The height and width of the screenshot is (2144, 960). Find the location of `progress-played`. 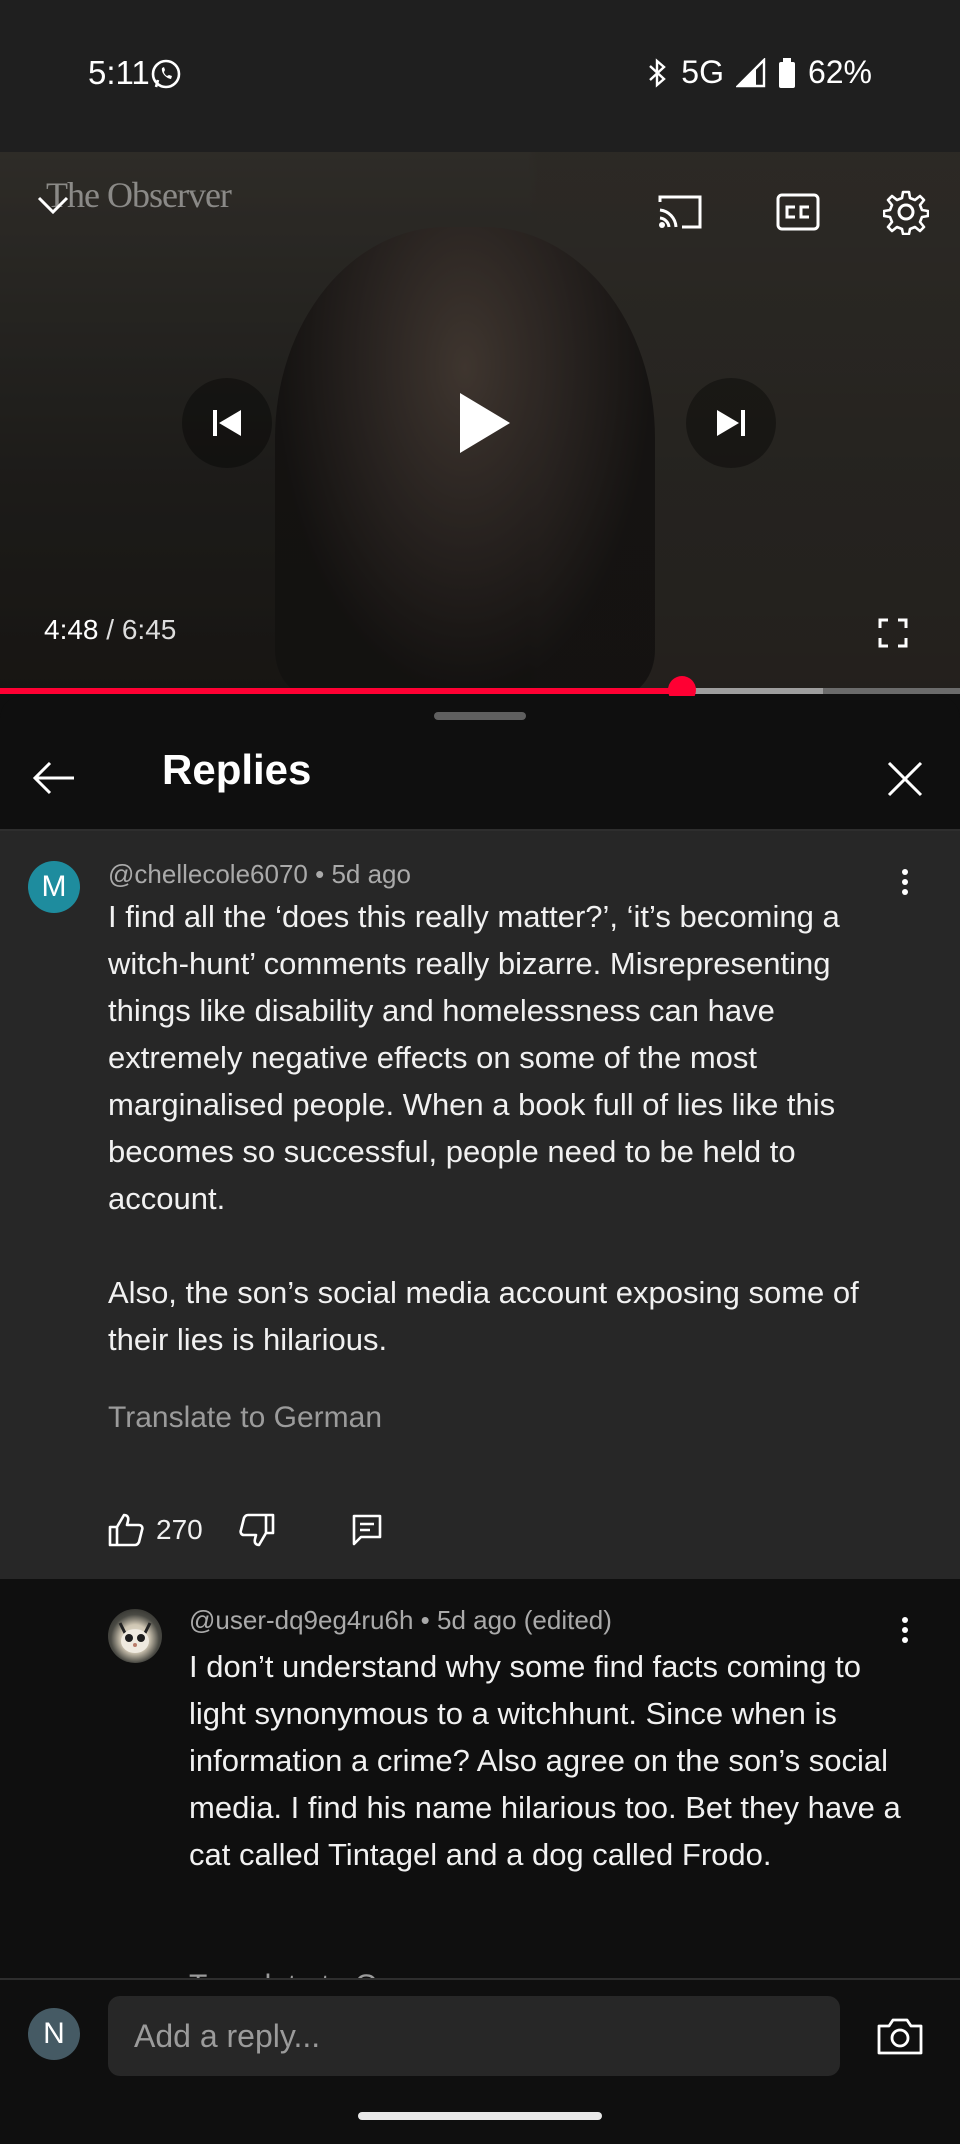

progress-played is located at coordinates (341, 691).